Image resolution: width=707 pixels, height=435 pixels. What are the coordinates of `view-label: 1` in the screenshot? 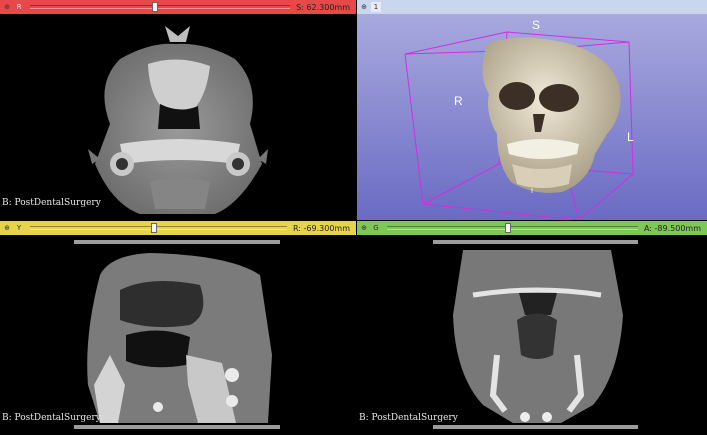 It's located at (376, 7).